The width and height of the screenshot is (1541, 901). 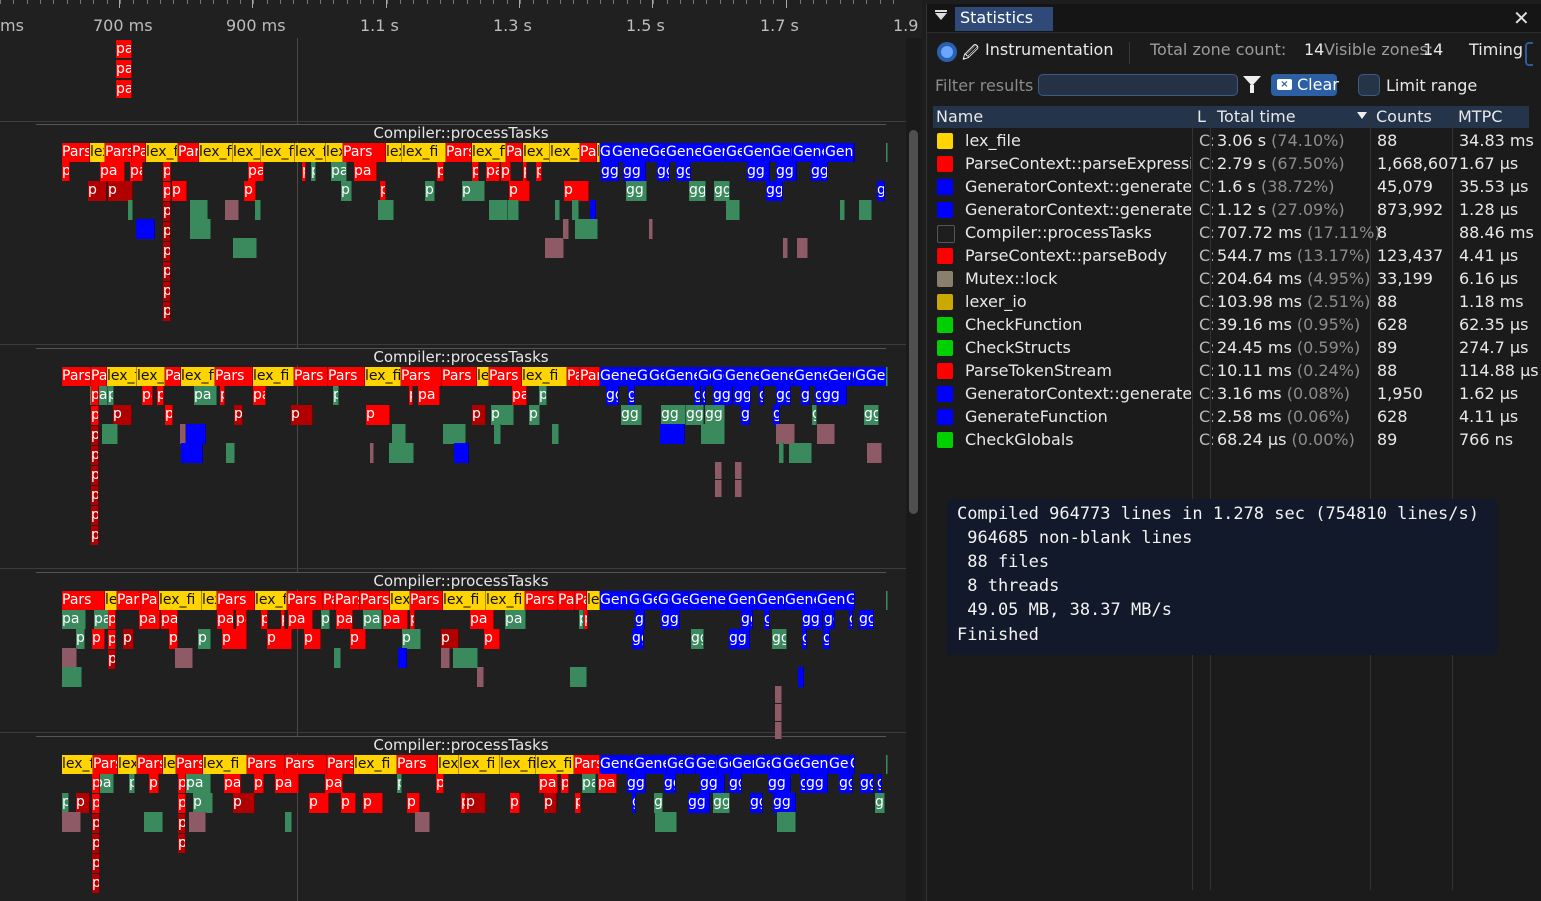 I want to click on track-title: Compiler::processTasks, so click(x=461, y=744).